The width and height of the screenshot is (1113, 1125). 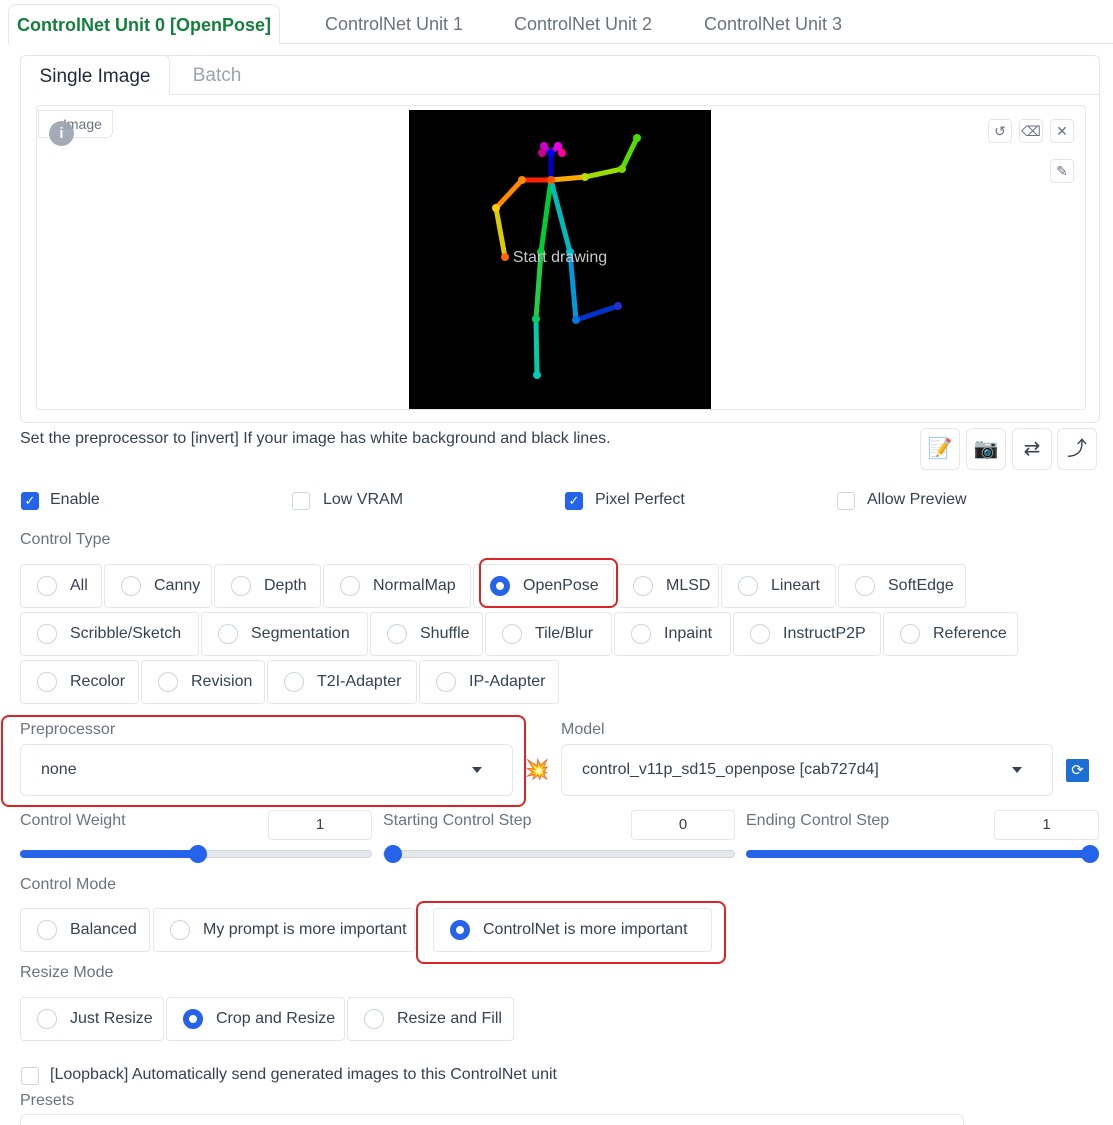 What do you see at coordinates (560, 257) in the screenshot?
I see `canvas-hint: Start drawing` at bounding box center [560, 257].